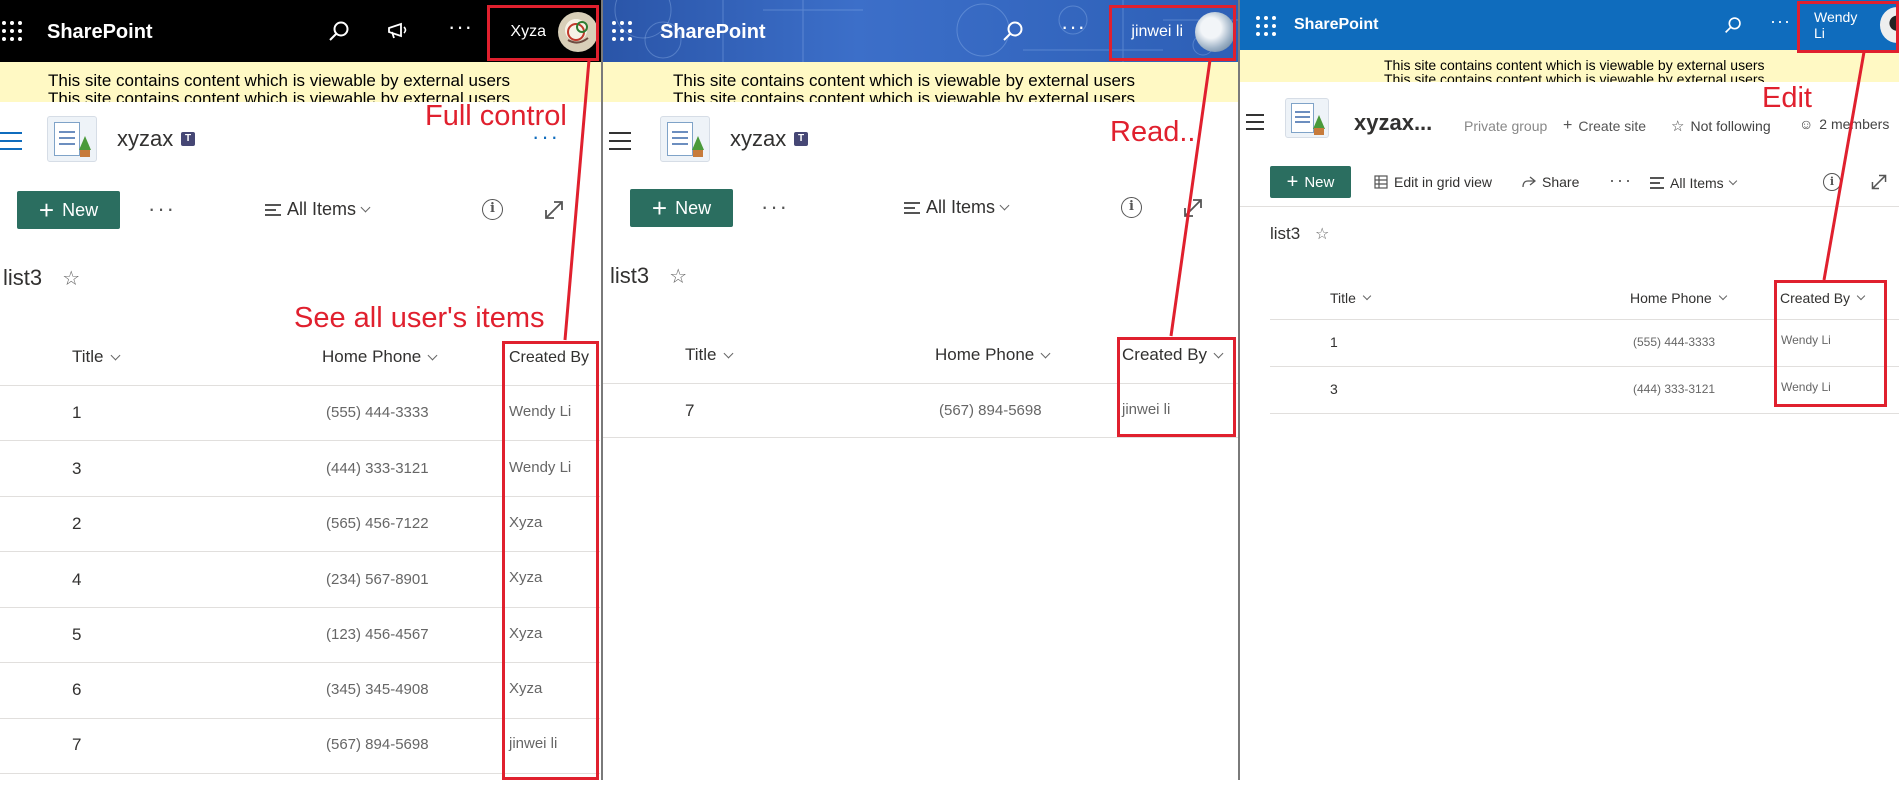 This screenshot has width=1899, height=792. Describe the element at coordinates (399, 31) in the screenshot. I see `megaphone-icon` at that location.